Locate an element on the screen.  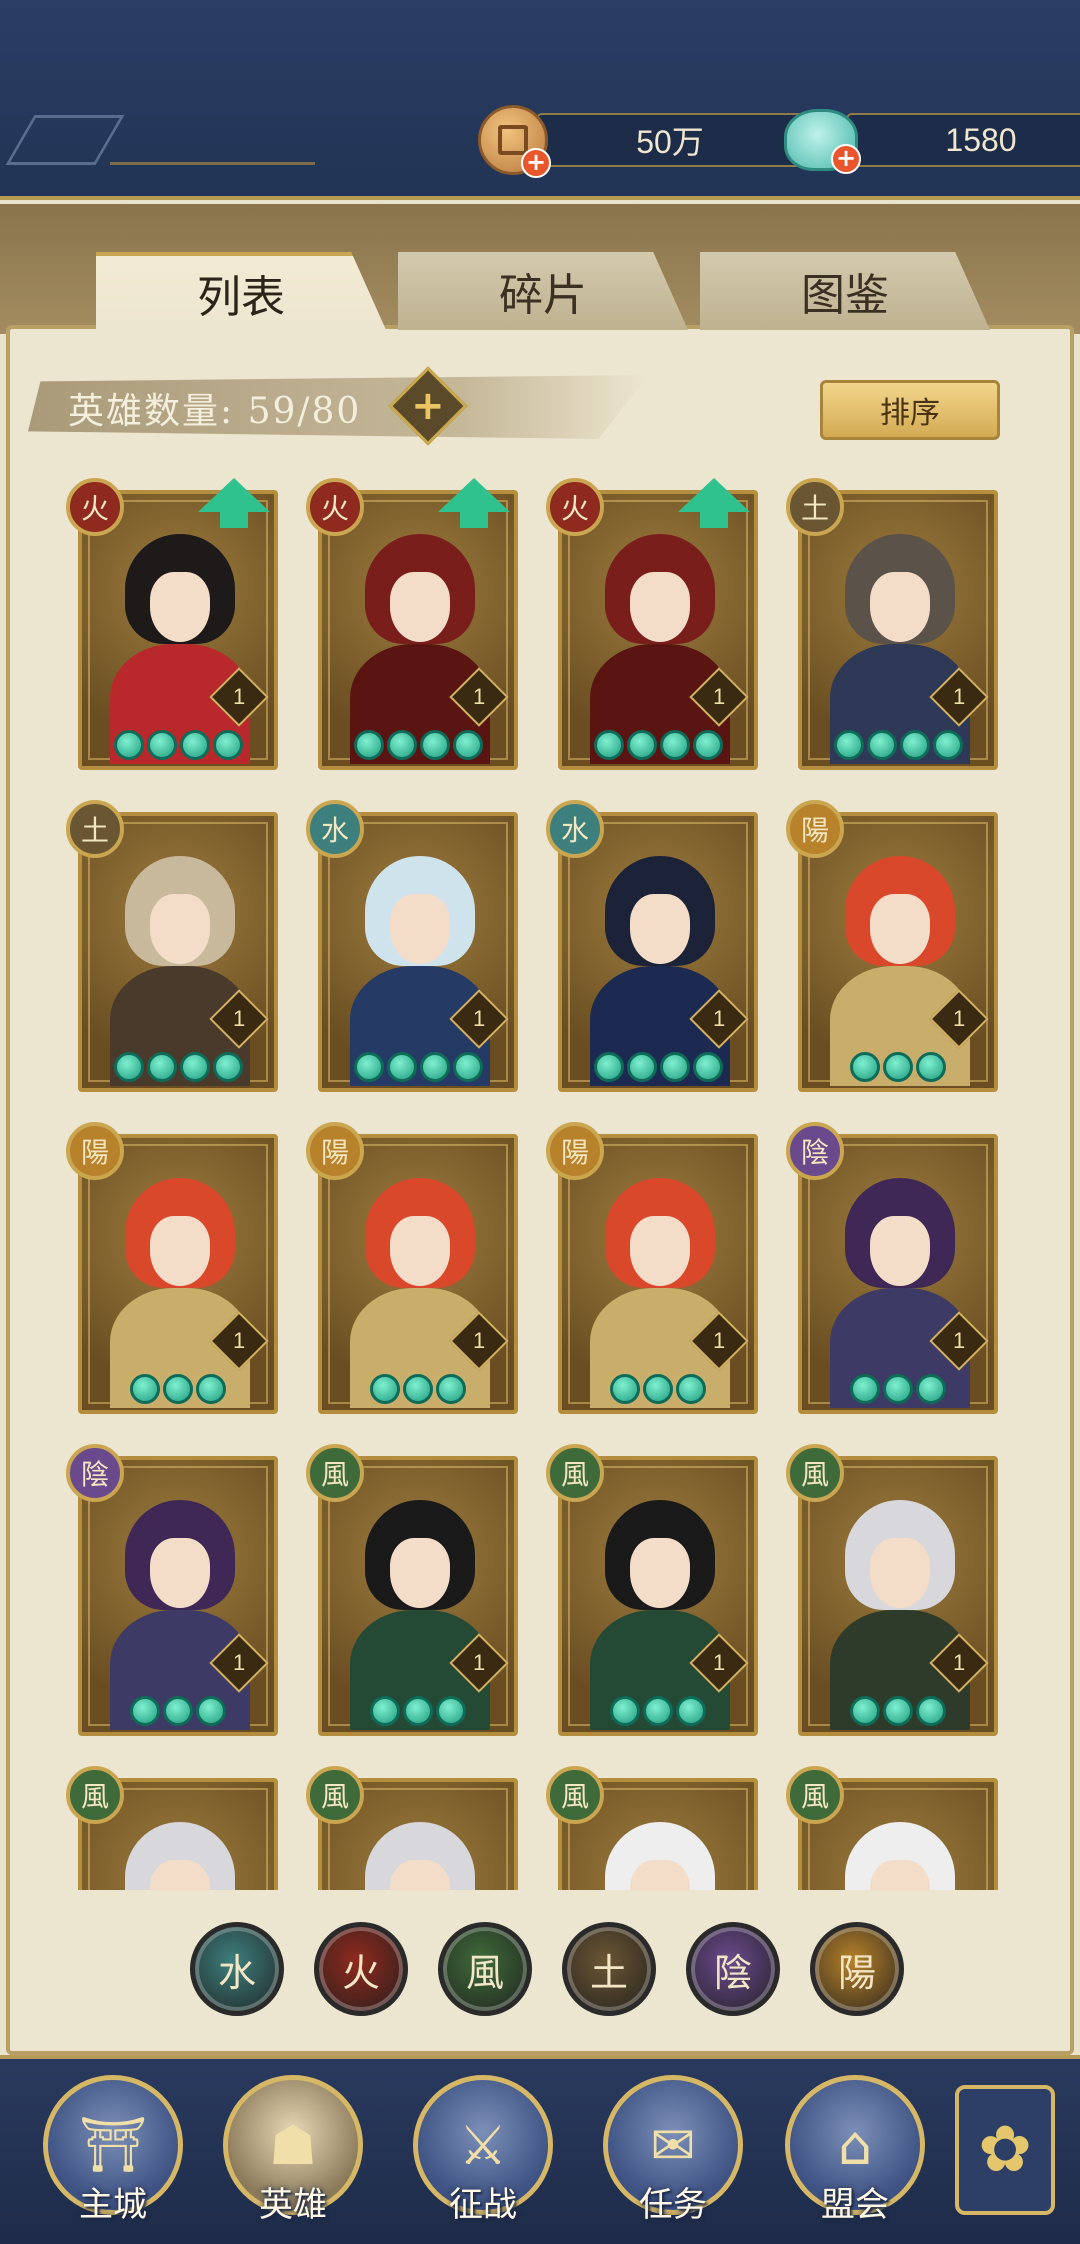
jade-currency: + 1580 is located at coordinates (932, 141).